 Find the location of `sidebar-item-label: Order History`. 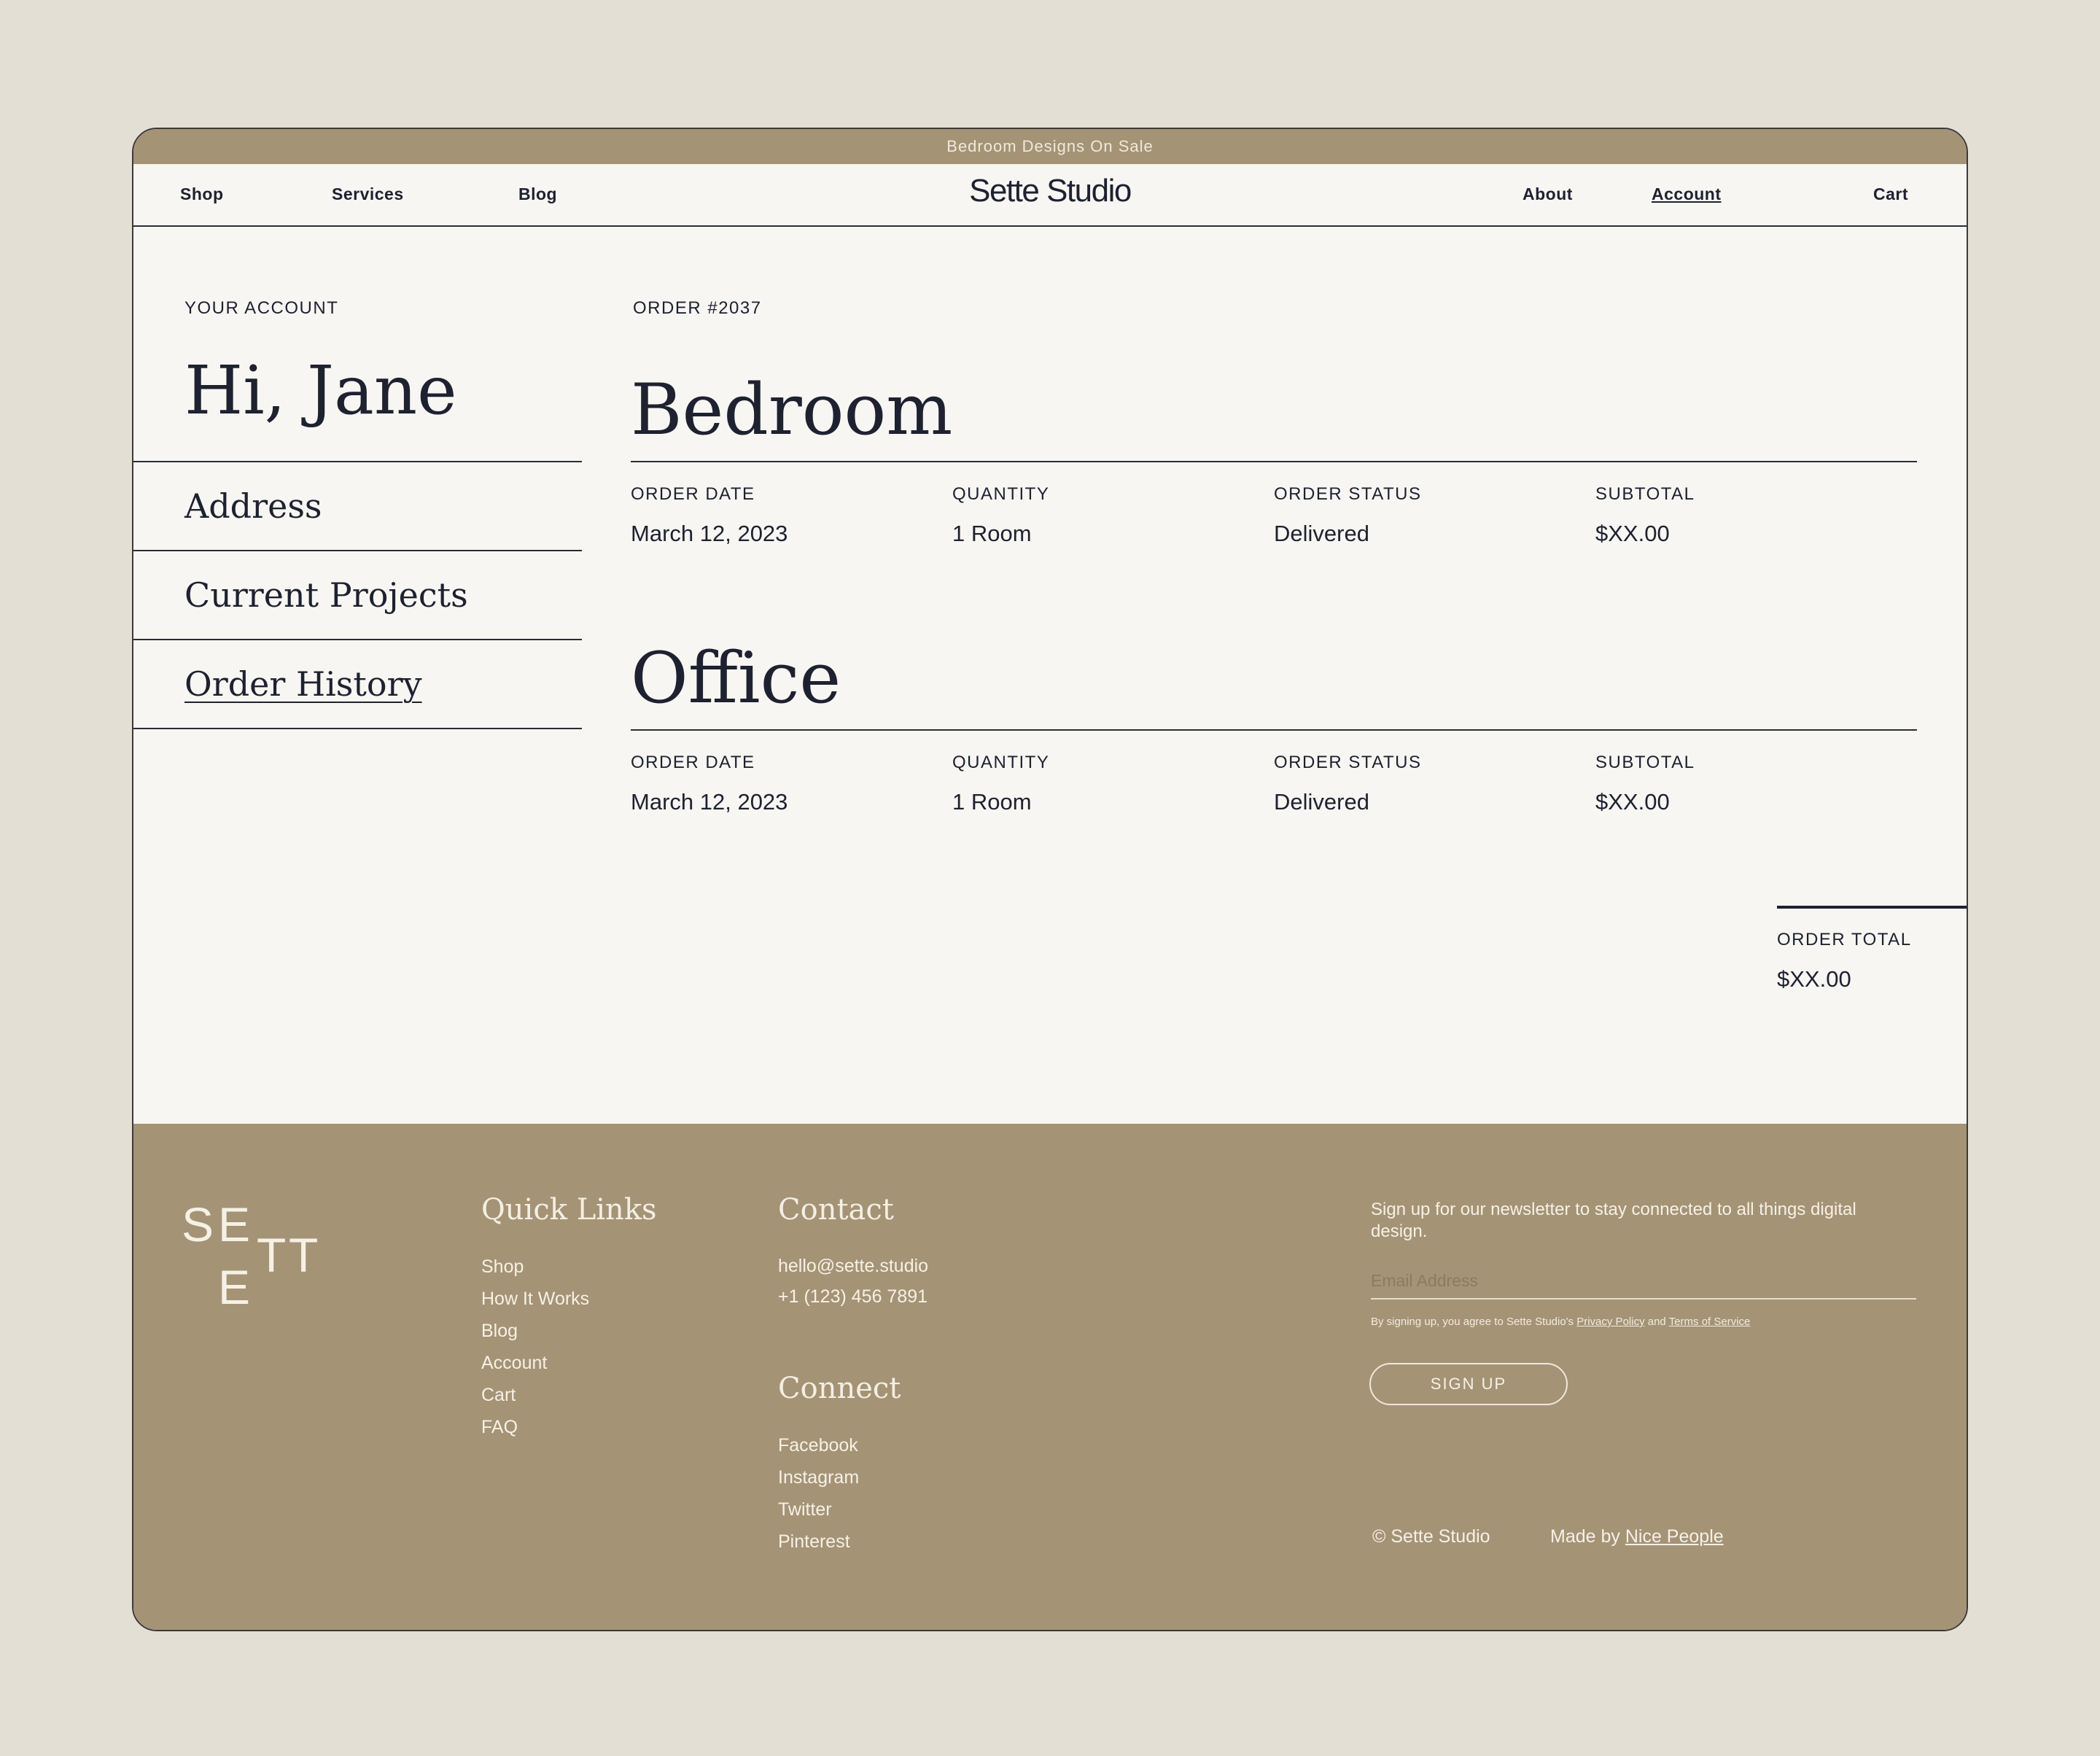

sidebar-item-label: Order History is located at coordinates (303, 684).